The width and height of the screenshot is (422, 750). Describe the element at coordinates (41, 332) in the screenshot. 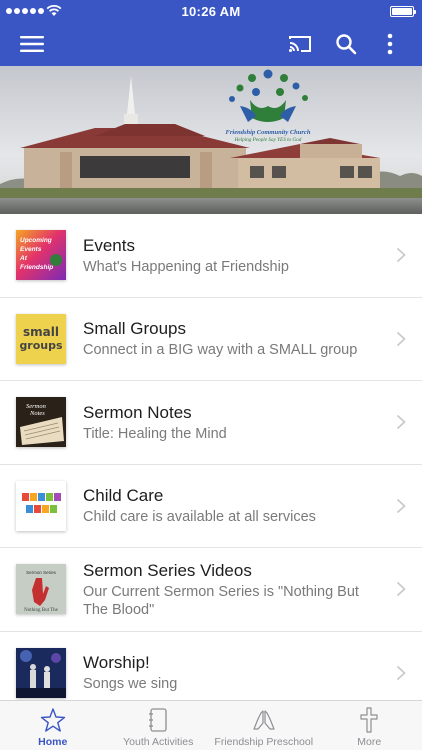

I see `svg-text: small` at that location.